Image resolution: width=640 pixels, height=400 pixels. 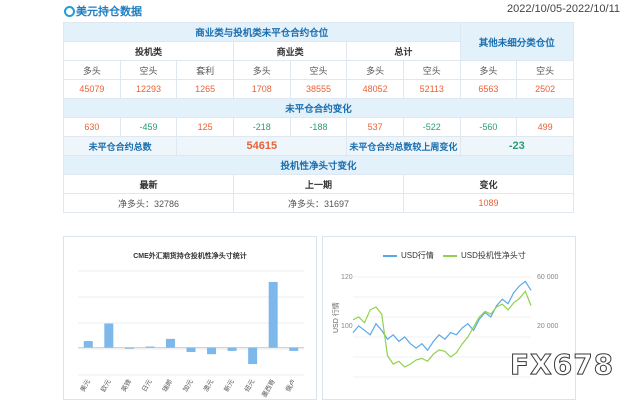 I want to click on position-value: 6563, so click(x=488, y=89).